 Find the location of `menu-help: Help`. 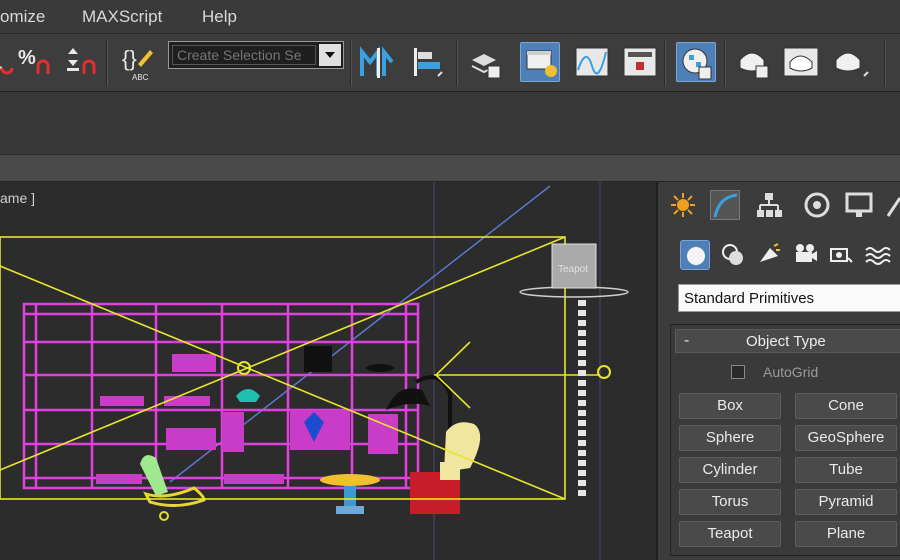

menu-help: Help is located at coordinates (219, 17).